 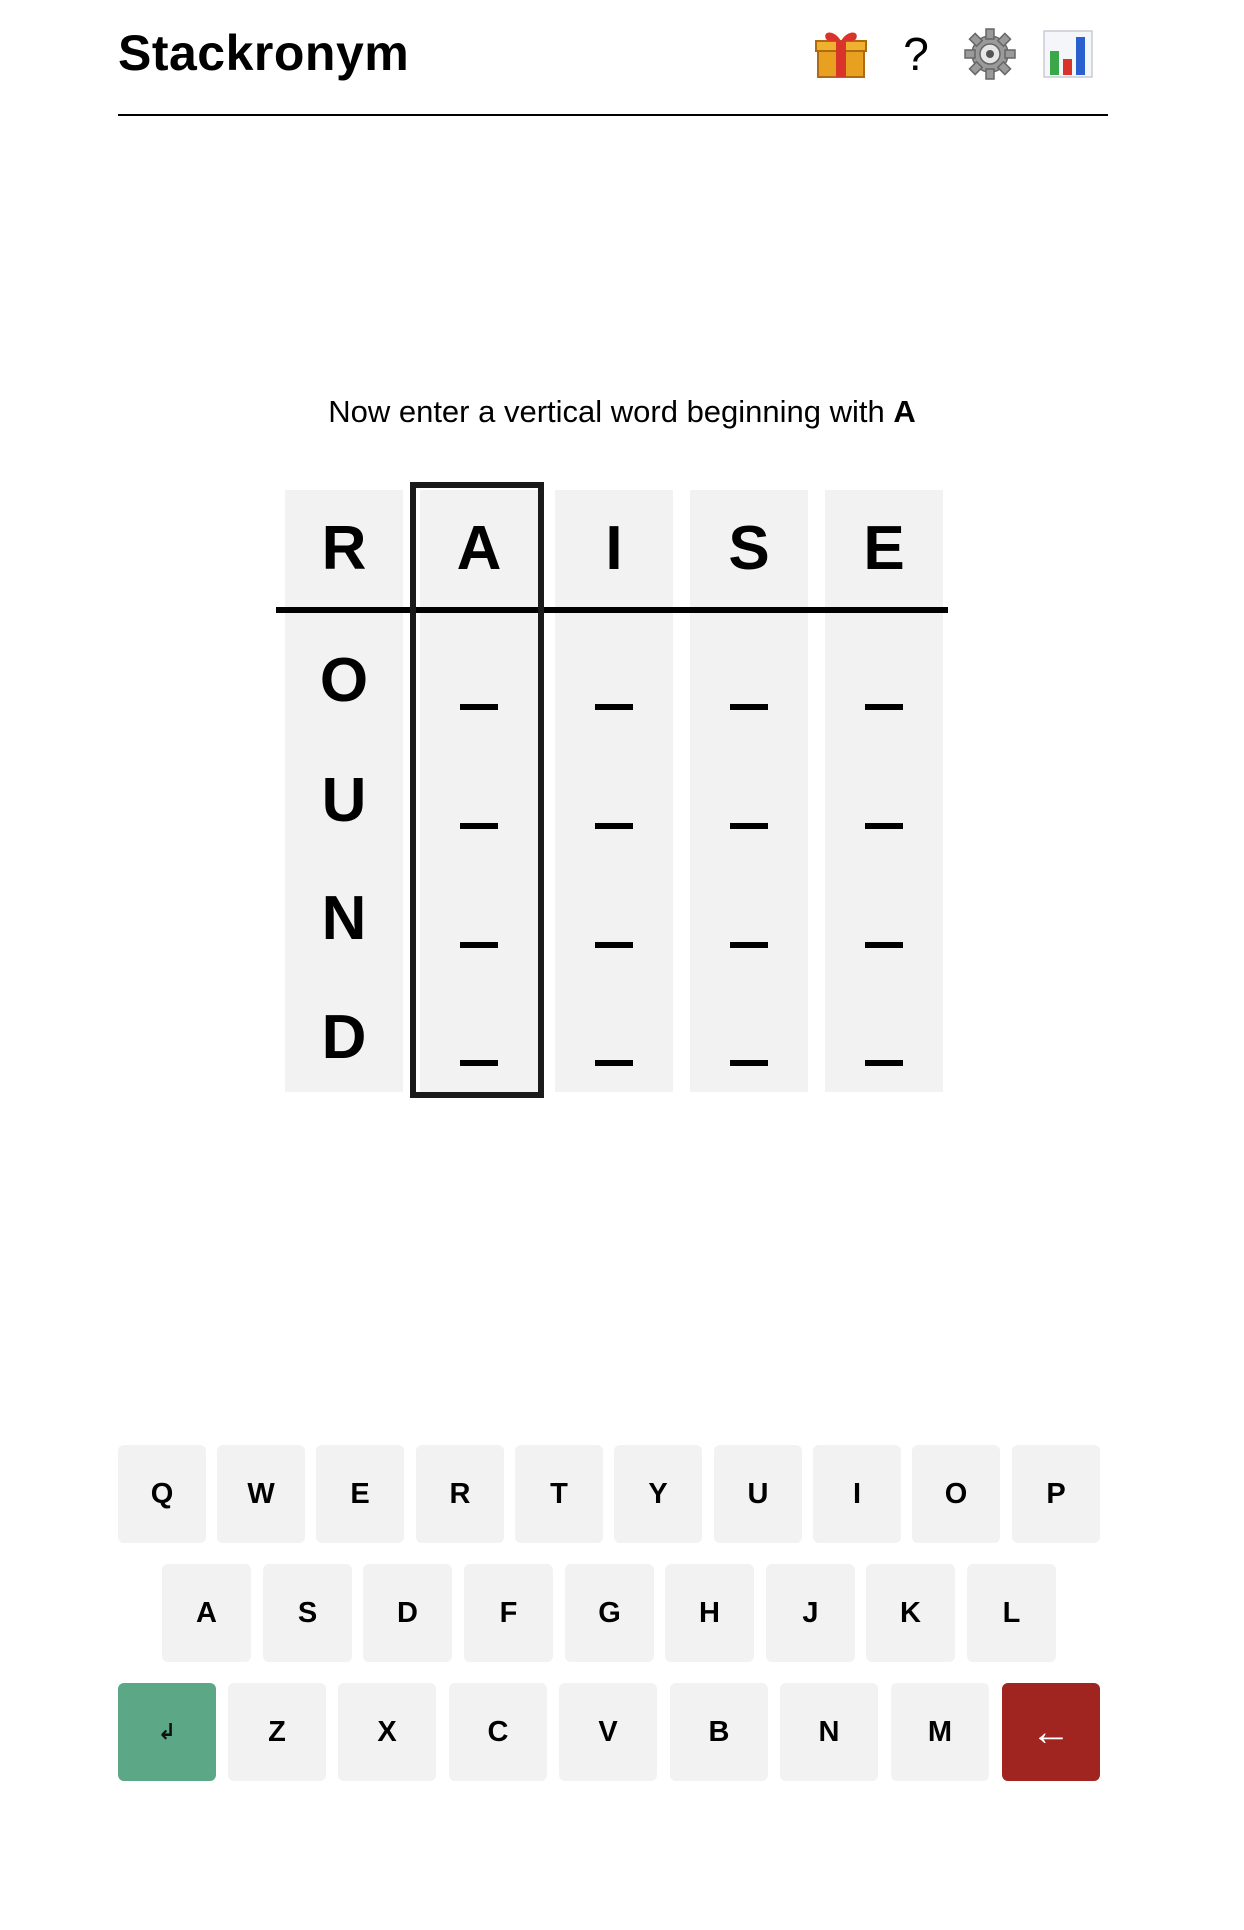 I want to click on header-letter: S, so click(x=749, y=548).